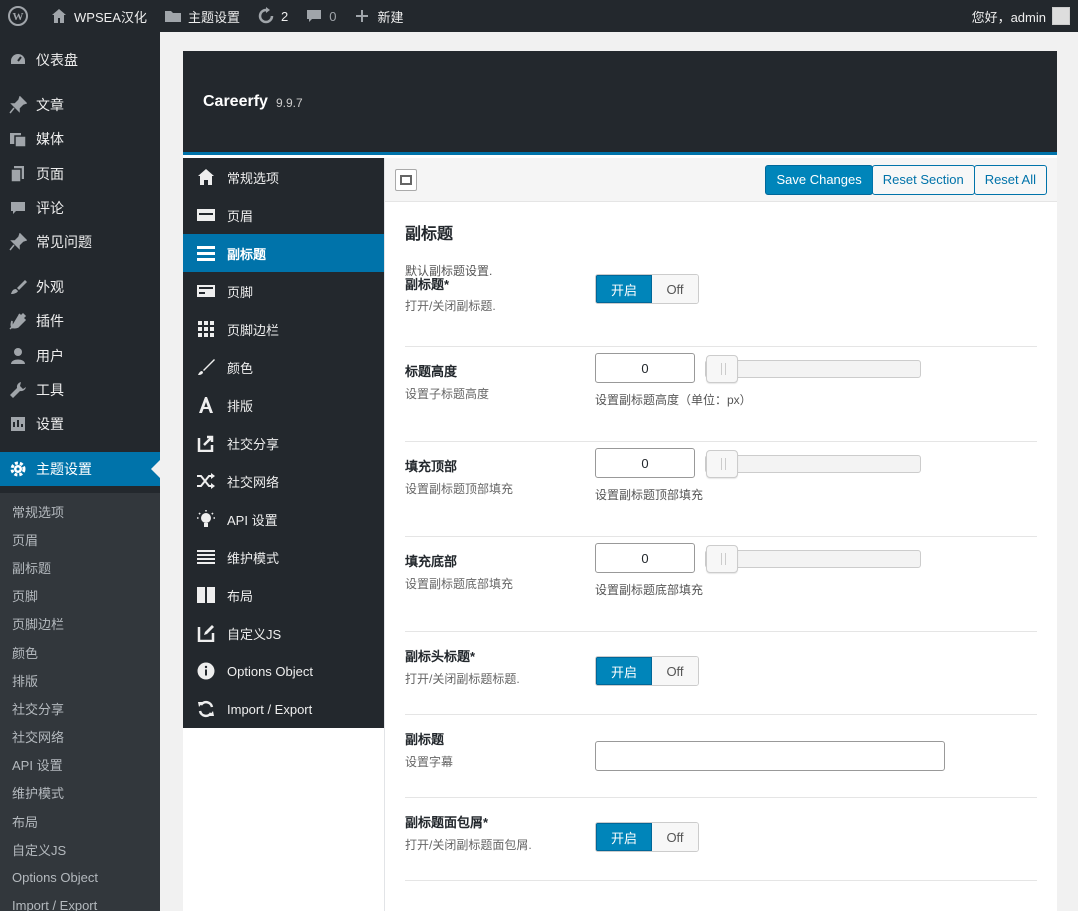  Describe the element at coordinates (80, 469) in the screenshot. I see `menu-item-theme-settings: 主题设置` at that location.